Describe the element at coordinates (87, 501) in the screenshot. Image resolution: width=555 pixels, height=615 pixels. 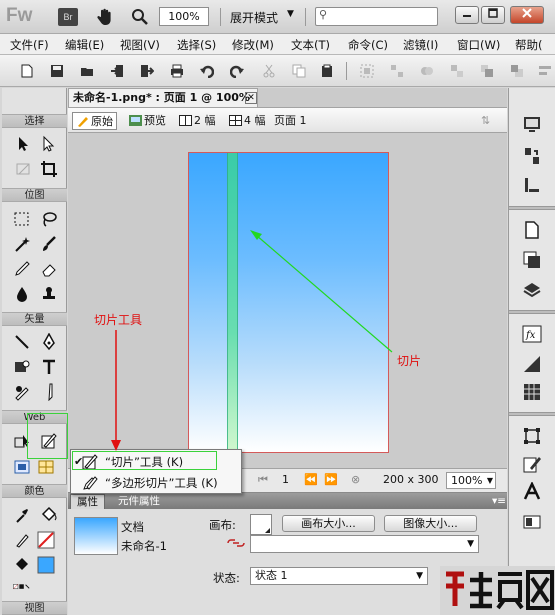
I see `tab-properties: 属性` at that location.